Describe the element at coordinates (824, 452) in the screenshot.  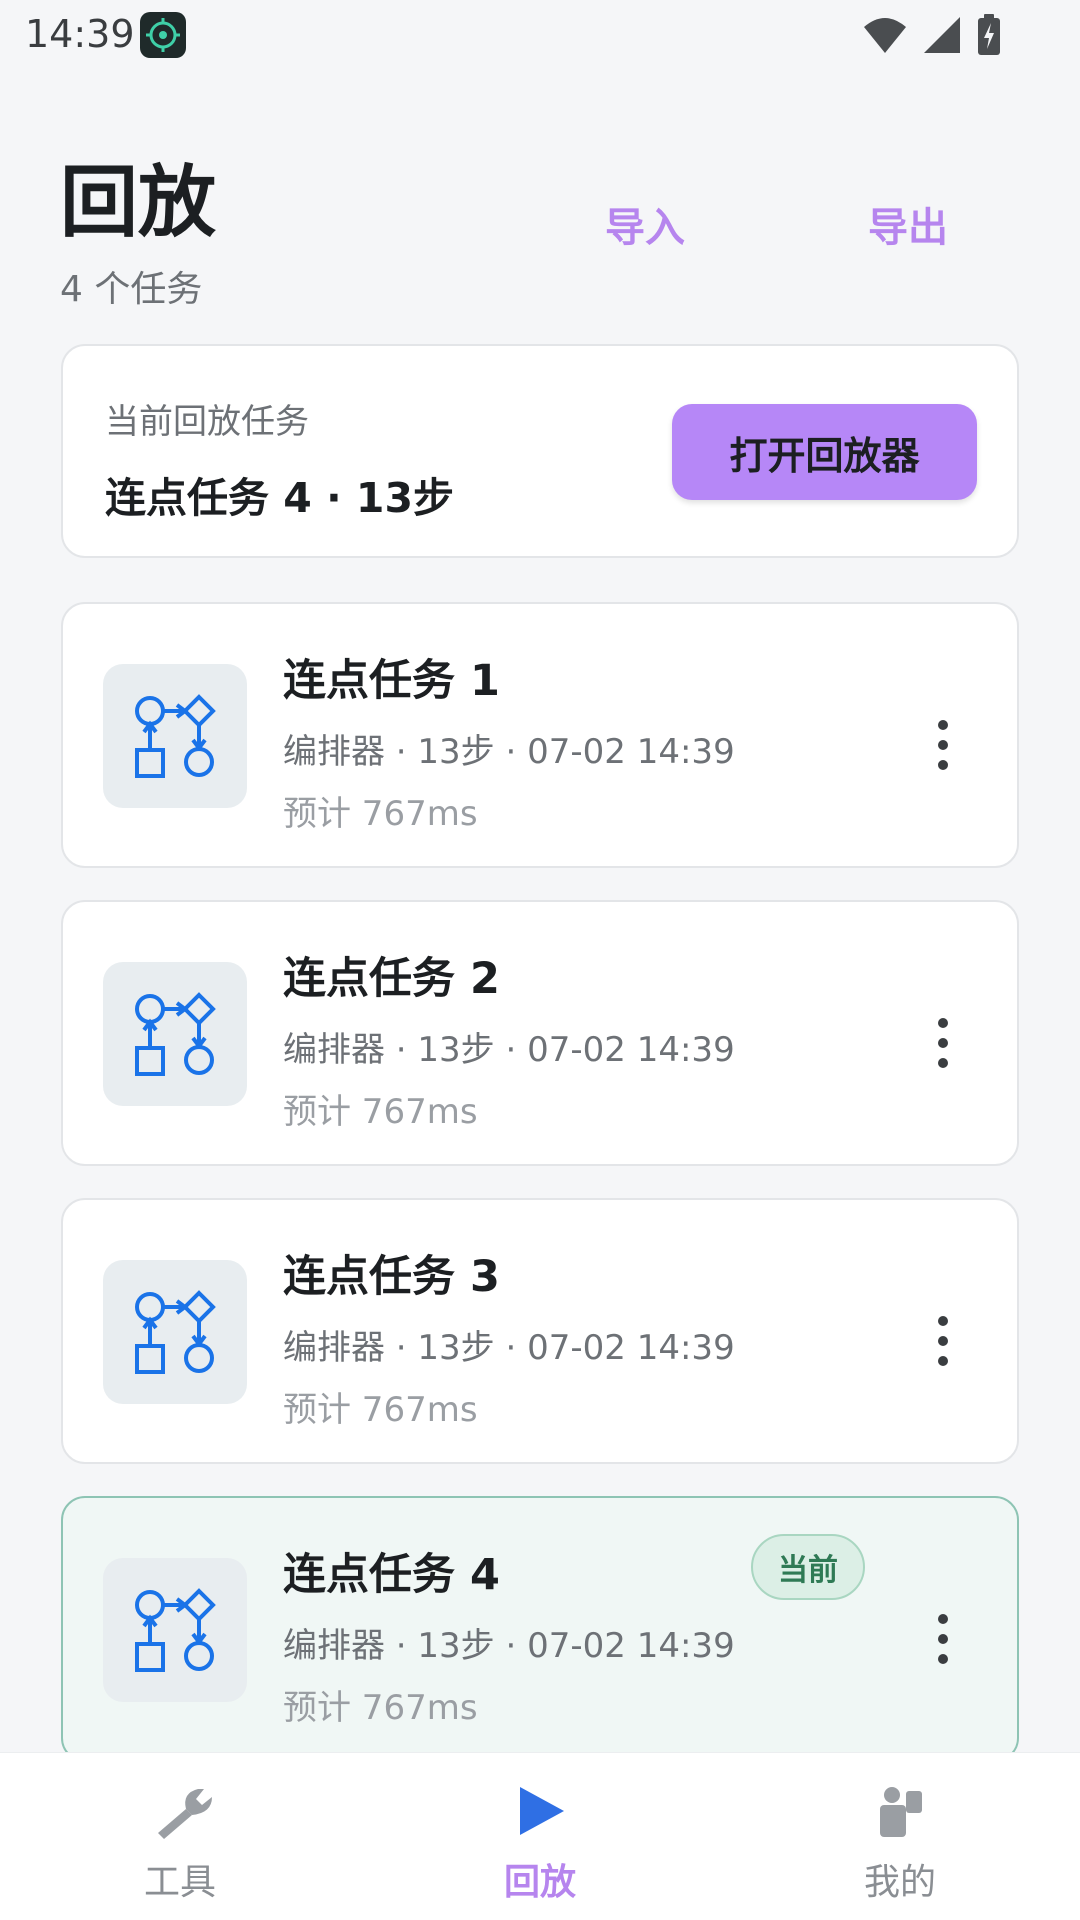
I see `open-player-button: 打开回放器` at that location.